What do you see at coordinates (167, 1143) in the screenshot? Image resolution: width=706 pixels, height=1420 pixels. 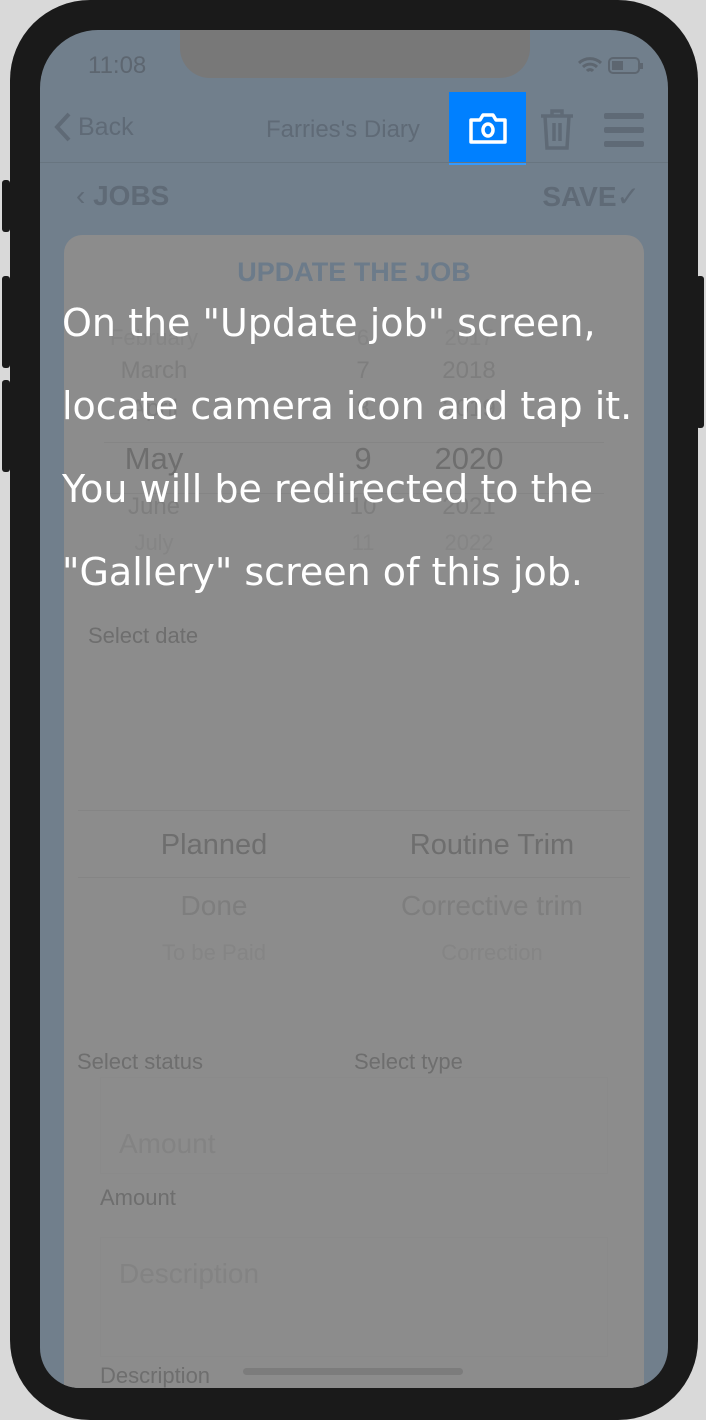 I see `amount-placeholder: Amount` at bounding box center [167, 1143].